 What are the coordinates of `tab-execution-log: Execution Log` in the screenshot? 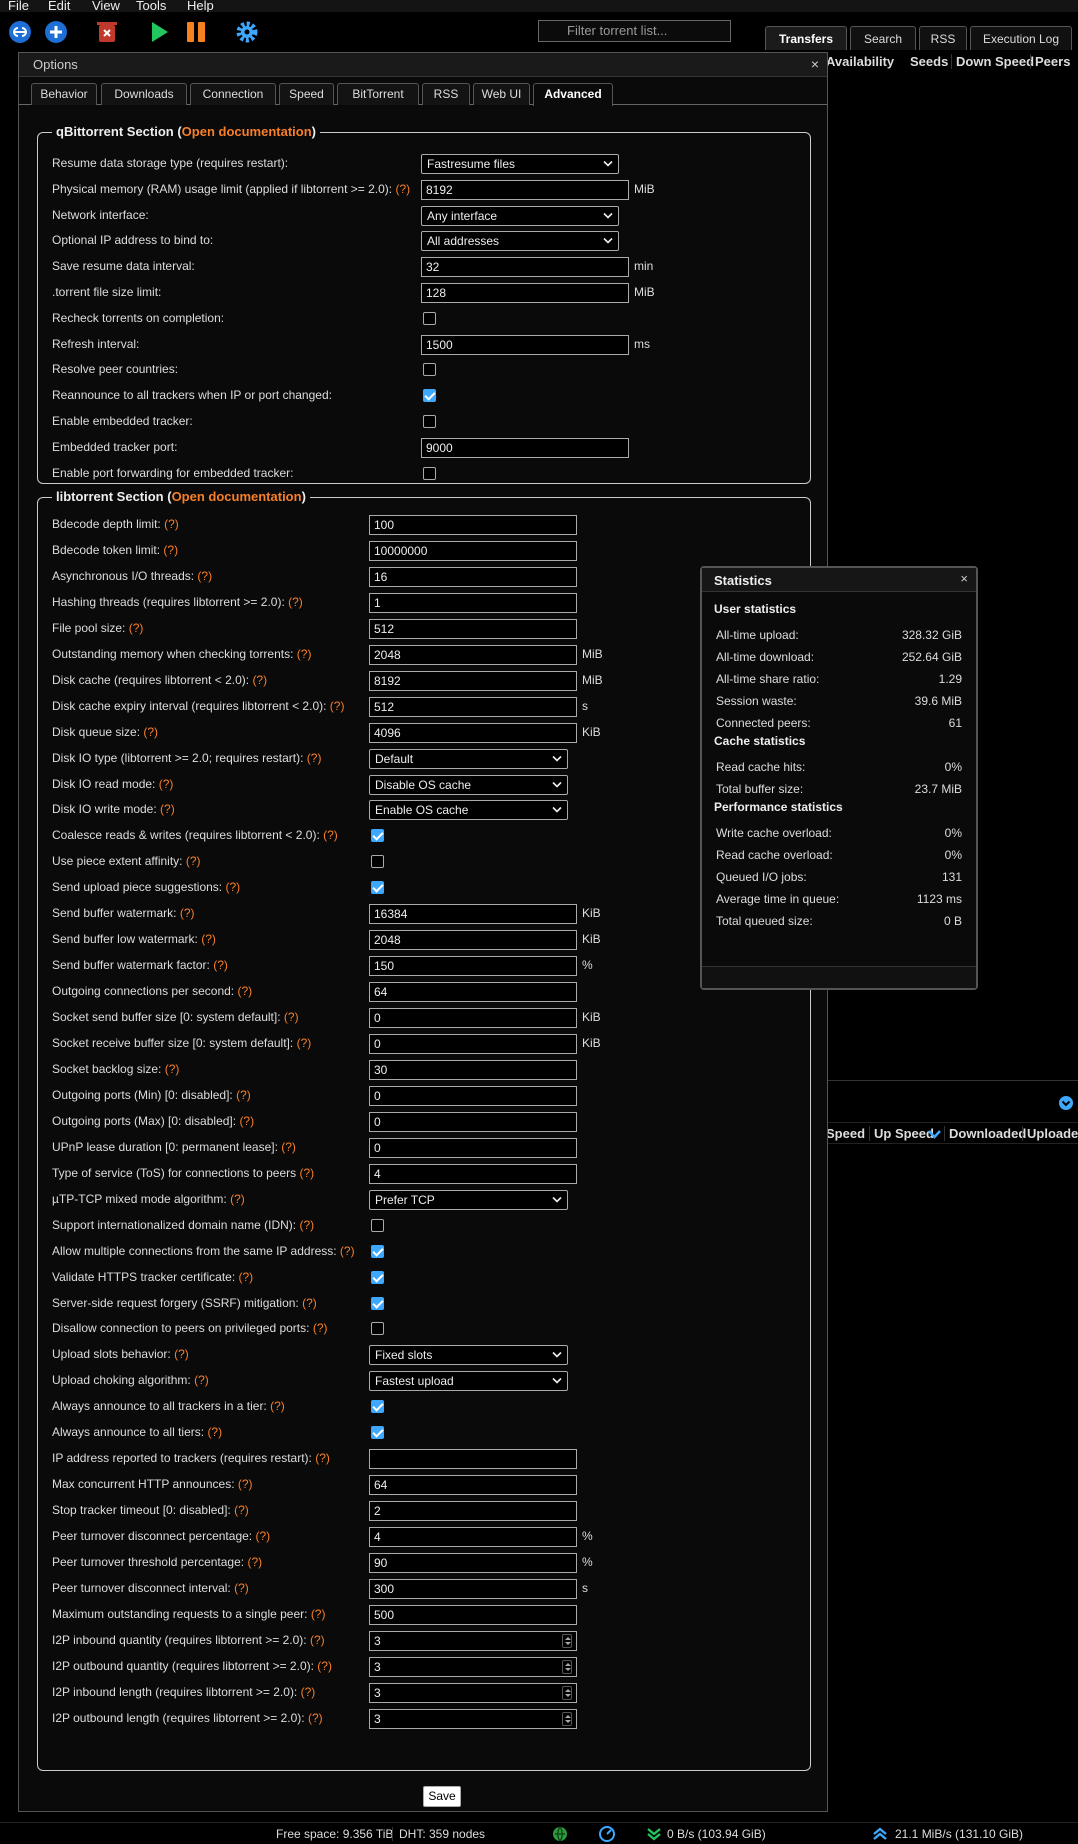 It's located at (1021, 38).